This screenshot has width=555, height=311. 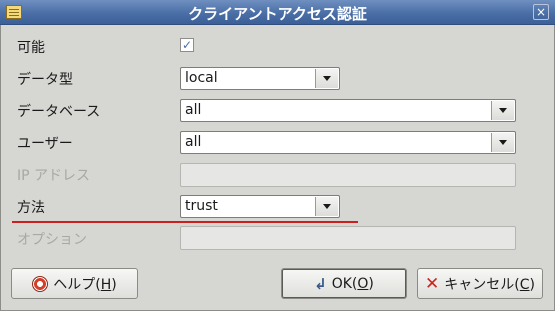 I want to click on user-select: all, so click(x=348, y=142).